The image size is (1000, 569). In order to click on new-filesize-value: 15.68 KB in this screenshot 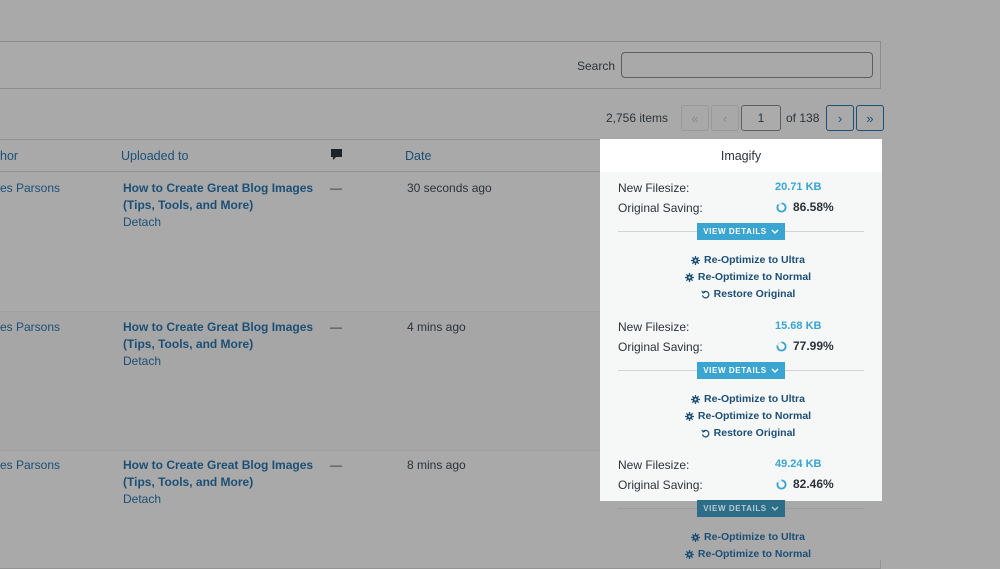, I will do `click(798, 326)`.